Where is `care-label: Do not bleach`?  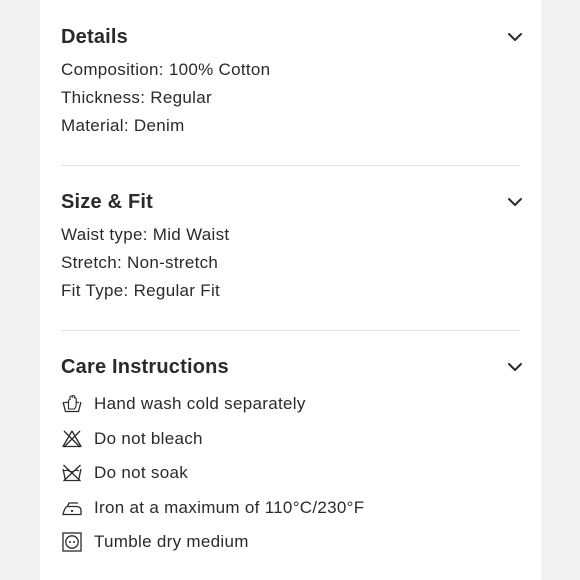 care-label: Do not bleach is located at coordinates (148, 438).